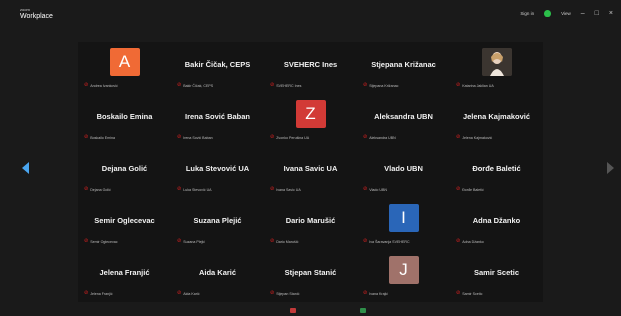  I want to click on participant-footer-name: Ivana Krajić, so click(378, 293).